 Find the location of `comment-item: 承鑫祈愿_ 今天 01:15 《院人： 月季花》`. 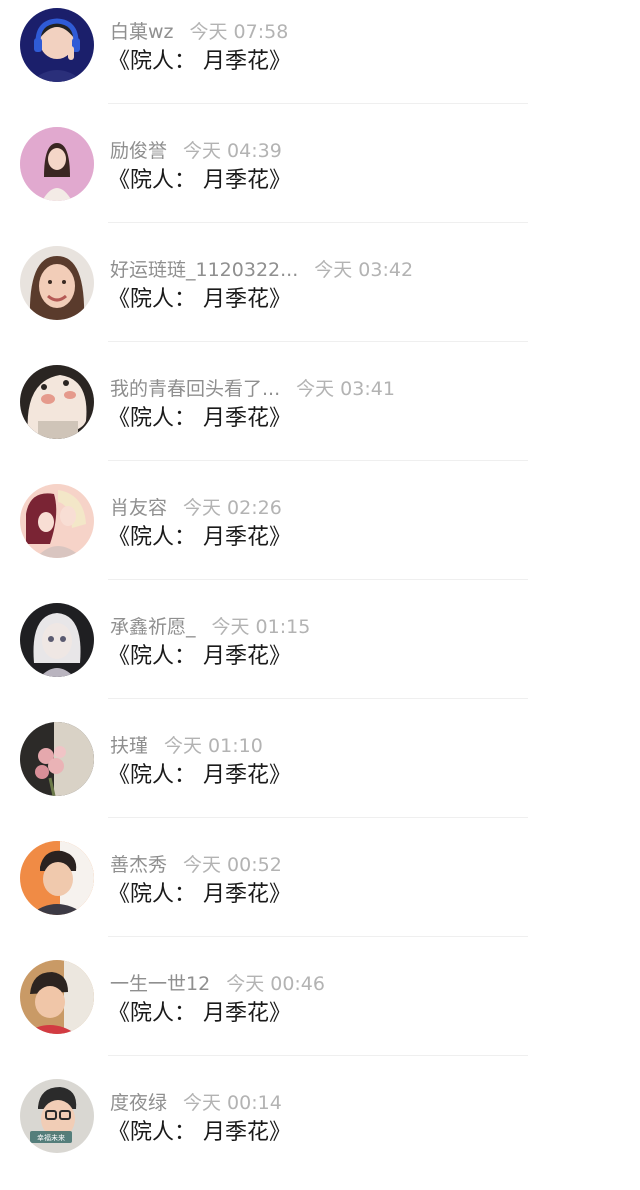

comment-item: 承鑫祈愿_ 今天 01:15 《院人： 月季花》 is located at coordinates (320, 654).